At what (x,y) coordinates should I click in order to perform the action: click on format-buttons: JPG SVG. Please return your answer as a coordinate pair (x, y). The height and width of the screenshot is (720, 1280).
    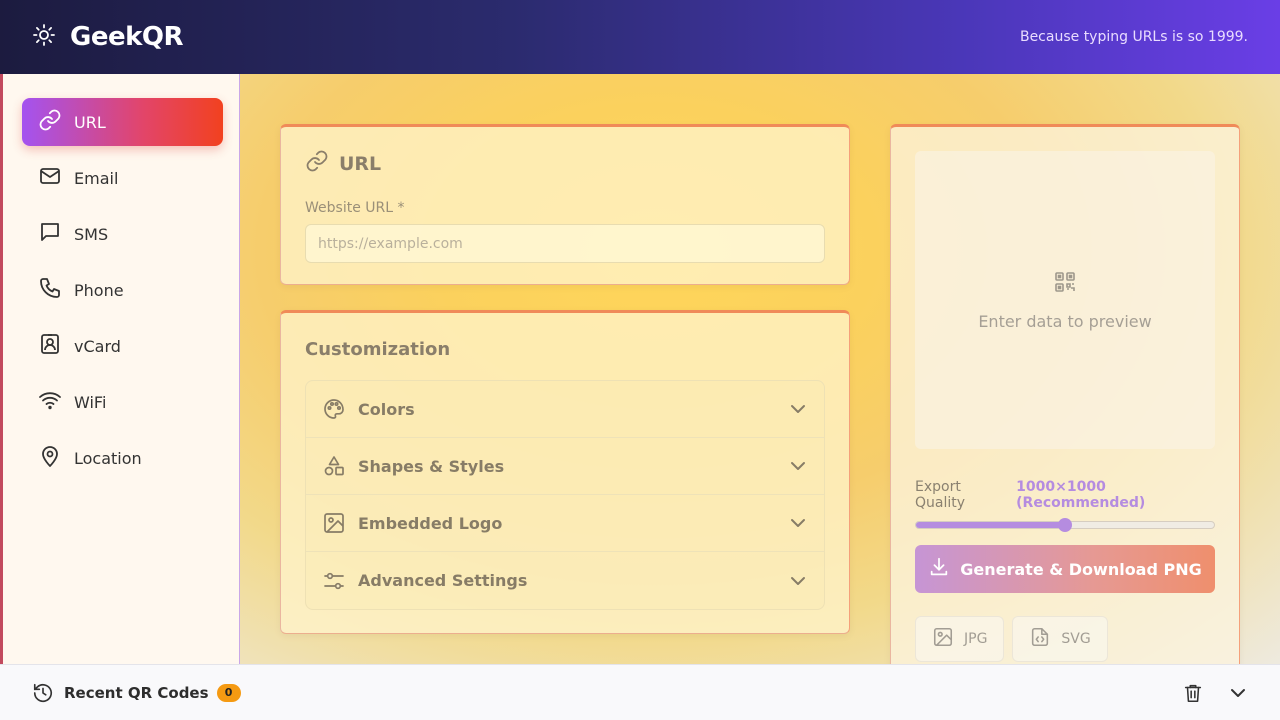
    Looking at the image, I should click on (1065, 639).